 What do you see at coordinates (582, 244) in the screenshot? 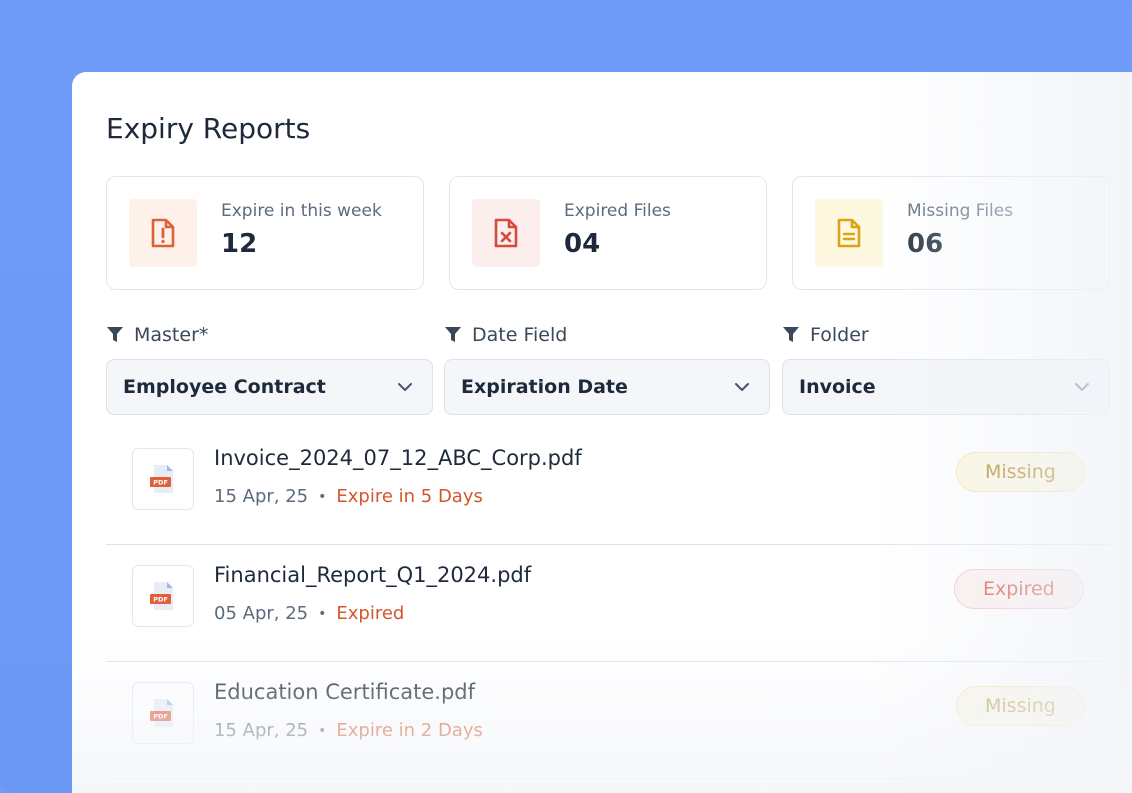
I see `stat-value: 04` at bounding box center [582, 244].